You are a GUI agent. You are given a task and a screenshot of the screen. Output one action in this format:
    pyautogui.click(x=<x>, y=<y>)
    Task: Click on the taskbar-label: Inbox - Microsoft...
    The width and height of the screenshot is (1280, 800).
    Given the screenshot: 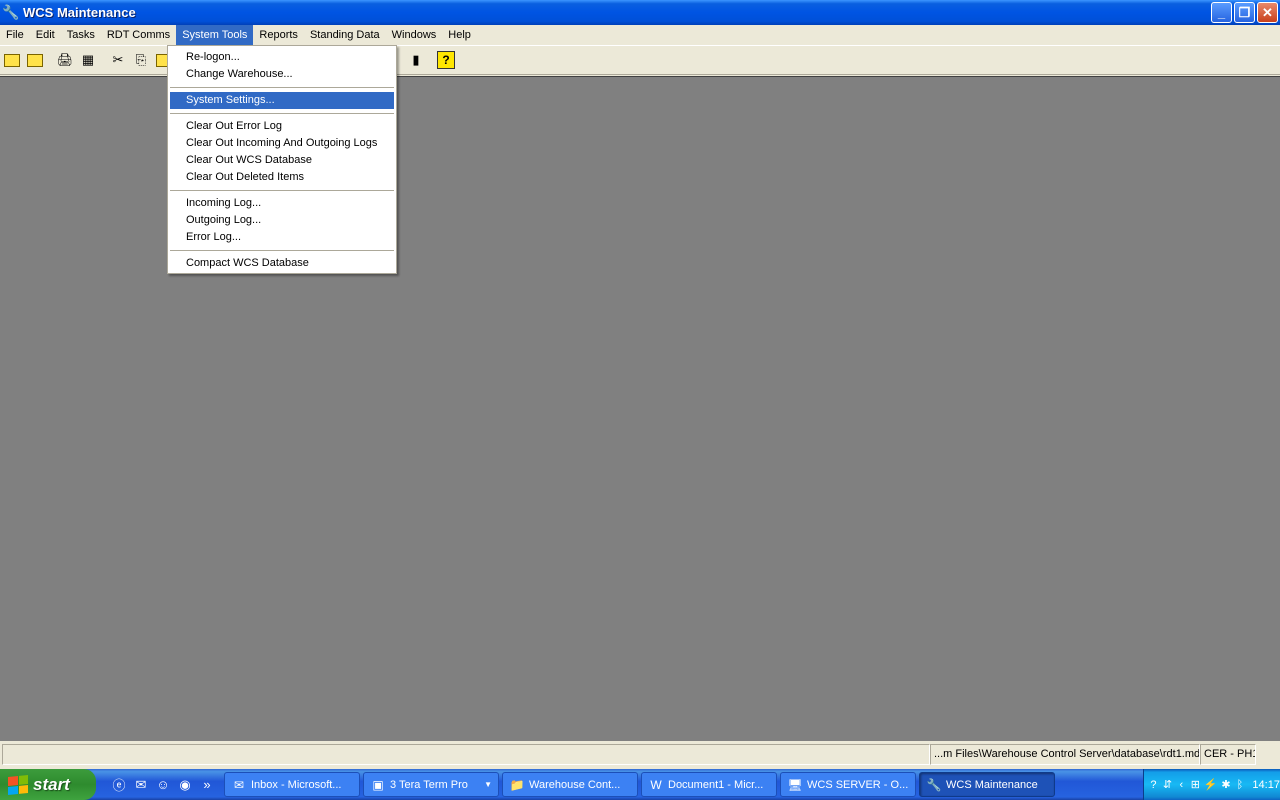 What is the action you would take?
    pyautogui.click(x=296, y=784)
    